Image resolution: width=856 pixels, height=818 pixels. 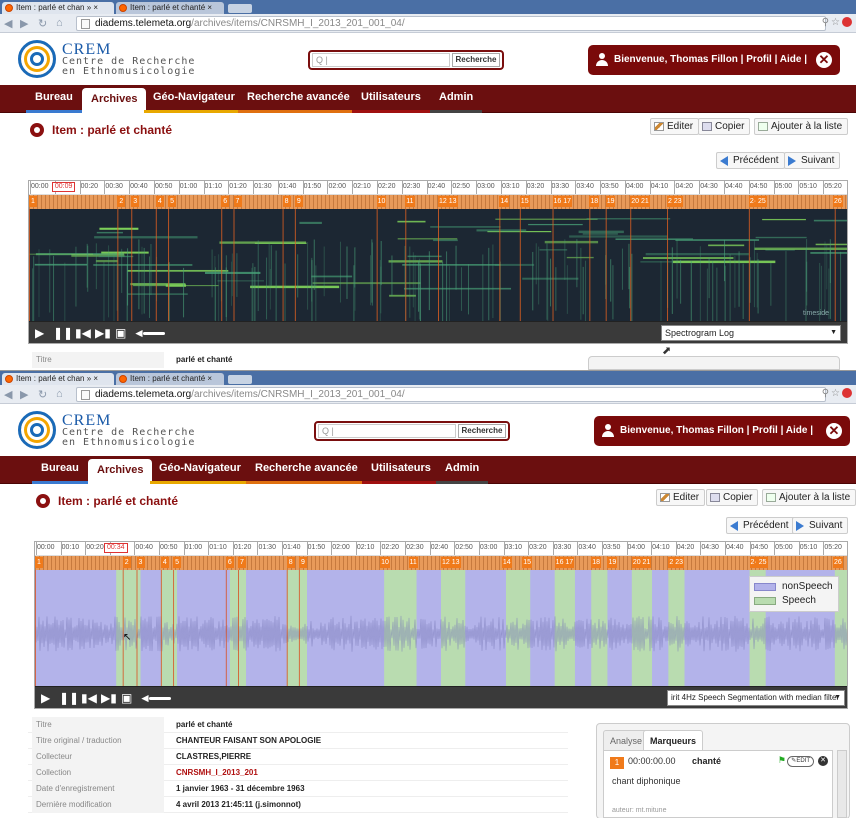 I want to click on browser-tab-2: Item : parlé et chanté ×, so click(x=170, y=8).